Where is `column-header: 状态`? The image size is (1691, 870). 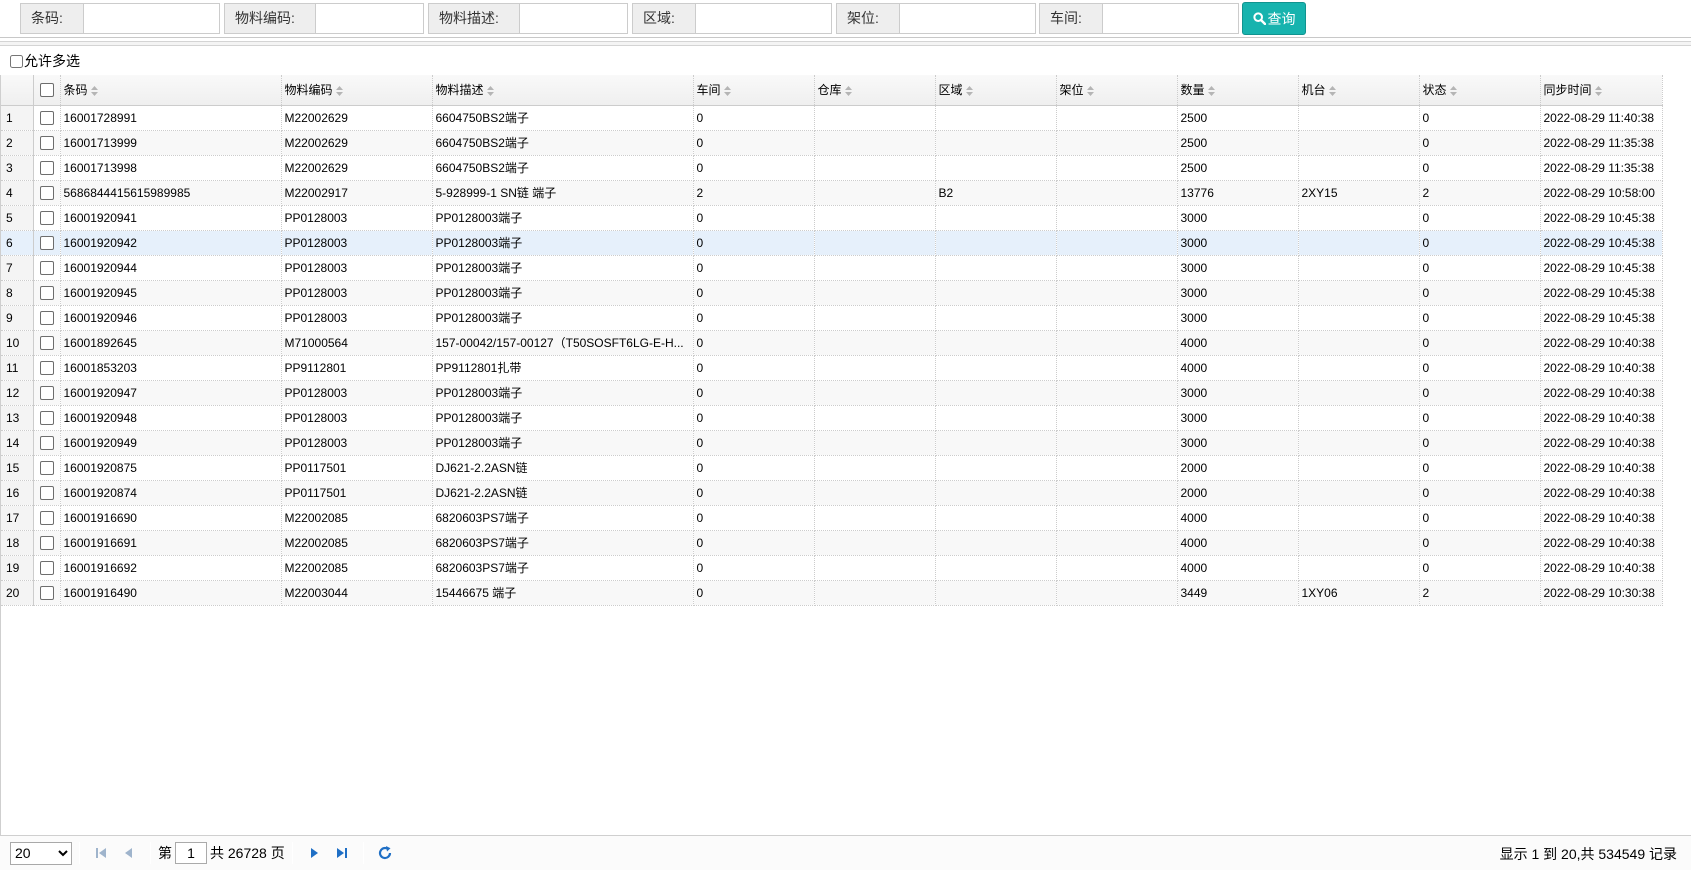
column-header: 状态 is located at coordinates (1480, 90).